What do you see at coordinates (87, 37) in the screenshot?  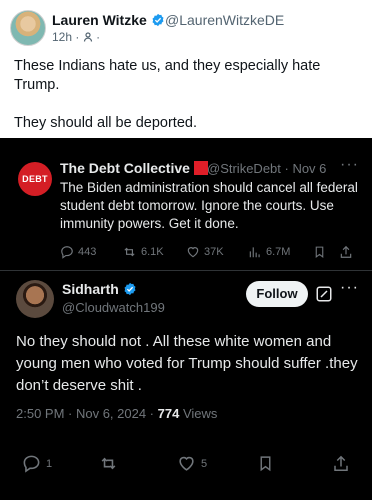 I see `audience-icon` at bounding box center [87, 37].